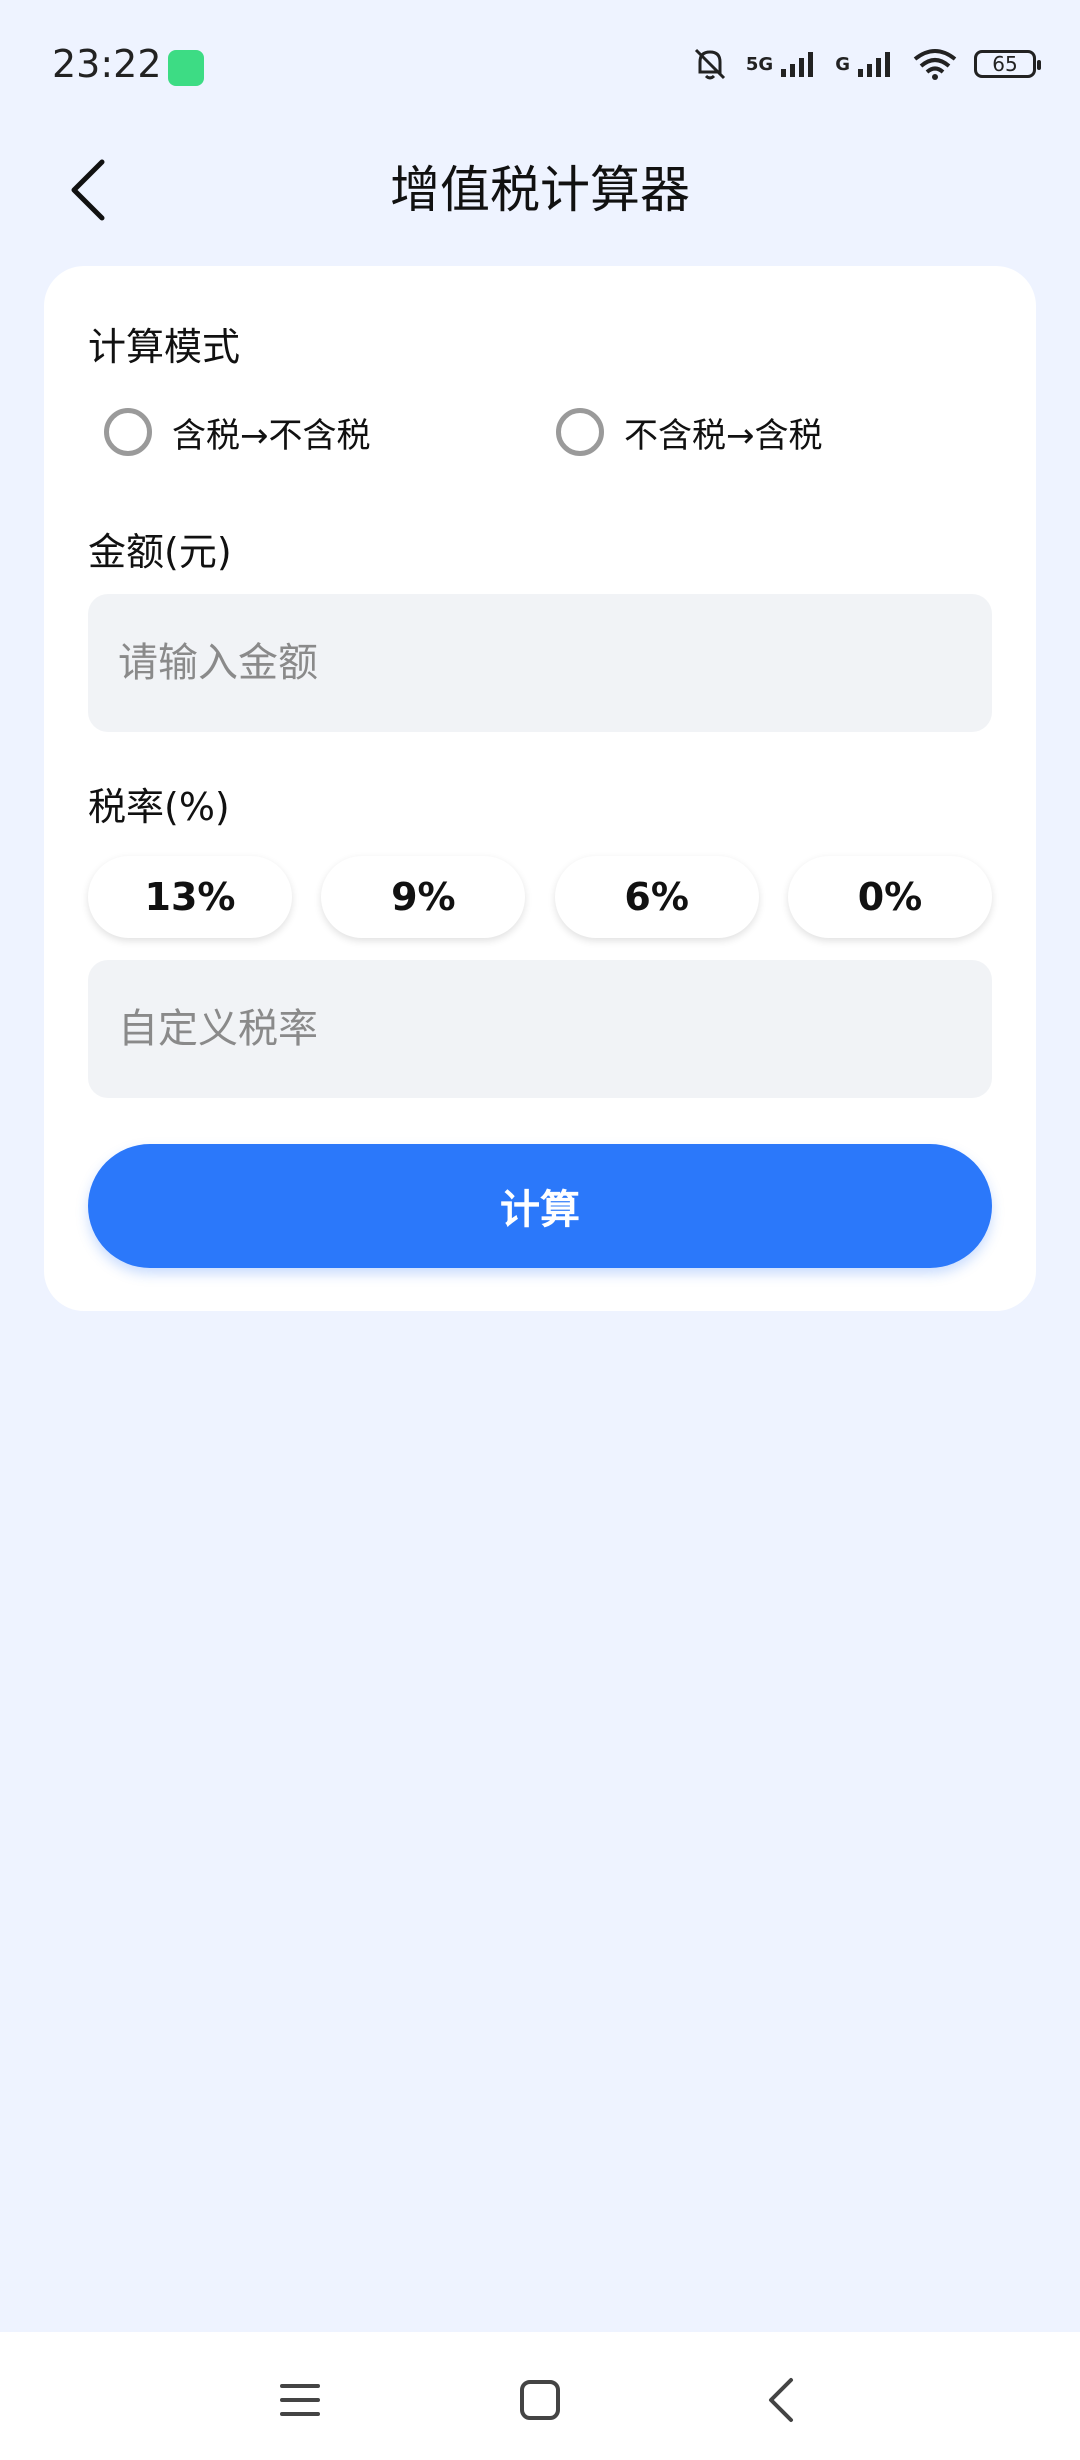  What do you see at coordinates (842, 64) in the screenshot?
I see `network-g-label: G` at bounding box center [842, 64].